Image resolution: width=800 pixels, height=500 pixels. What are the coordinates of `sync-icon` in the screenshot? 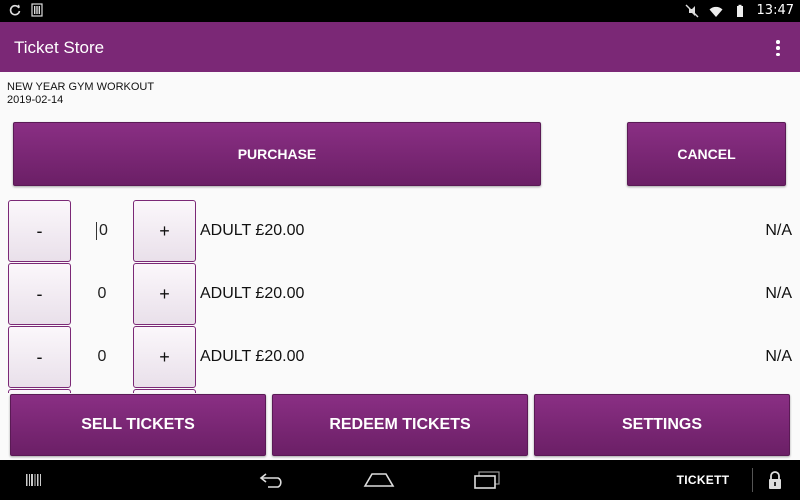 It's located at (15, 10).